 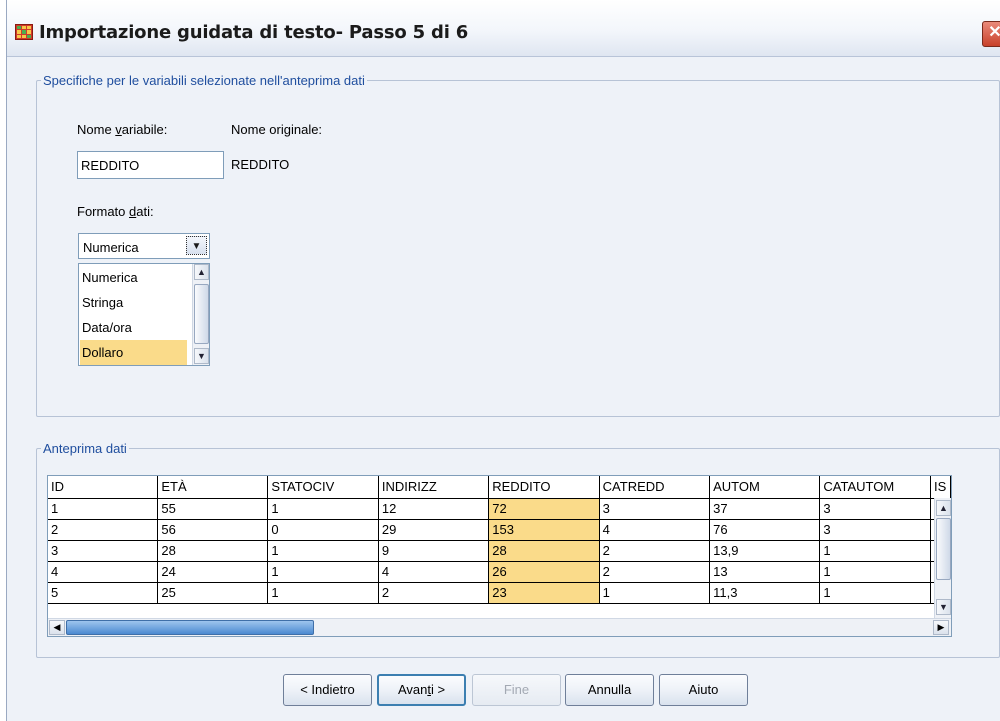 I want to click on table-row: 4 24 1 4 26 2 13 1 4, so click(x=499, y=572).